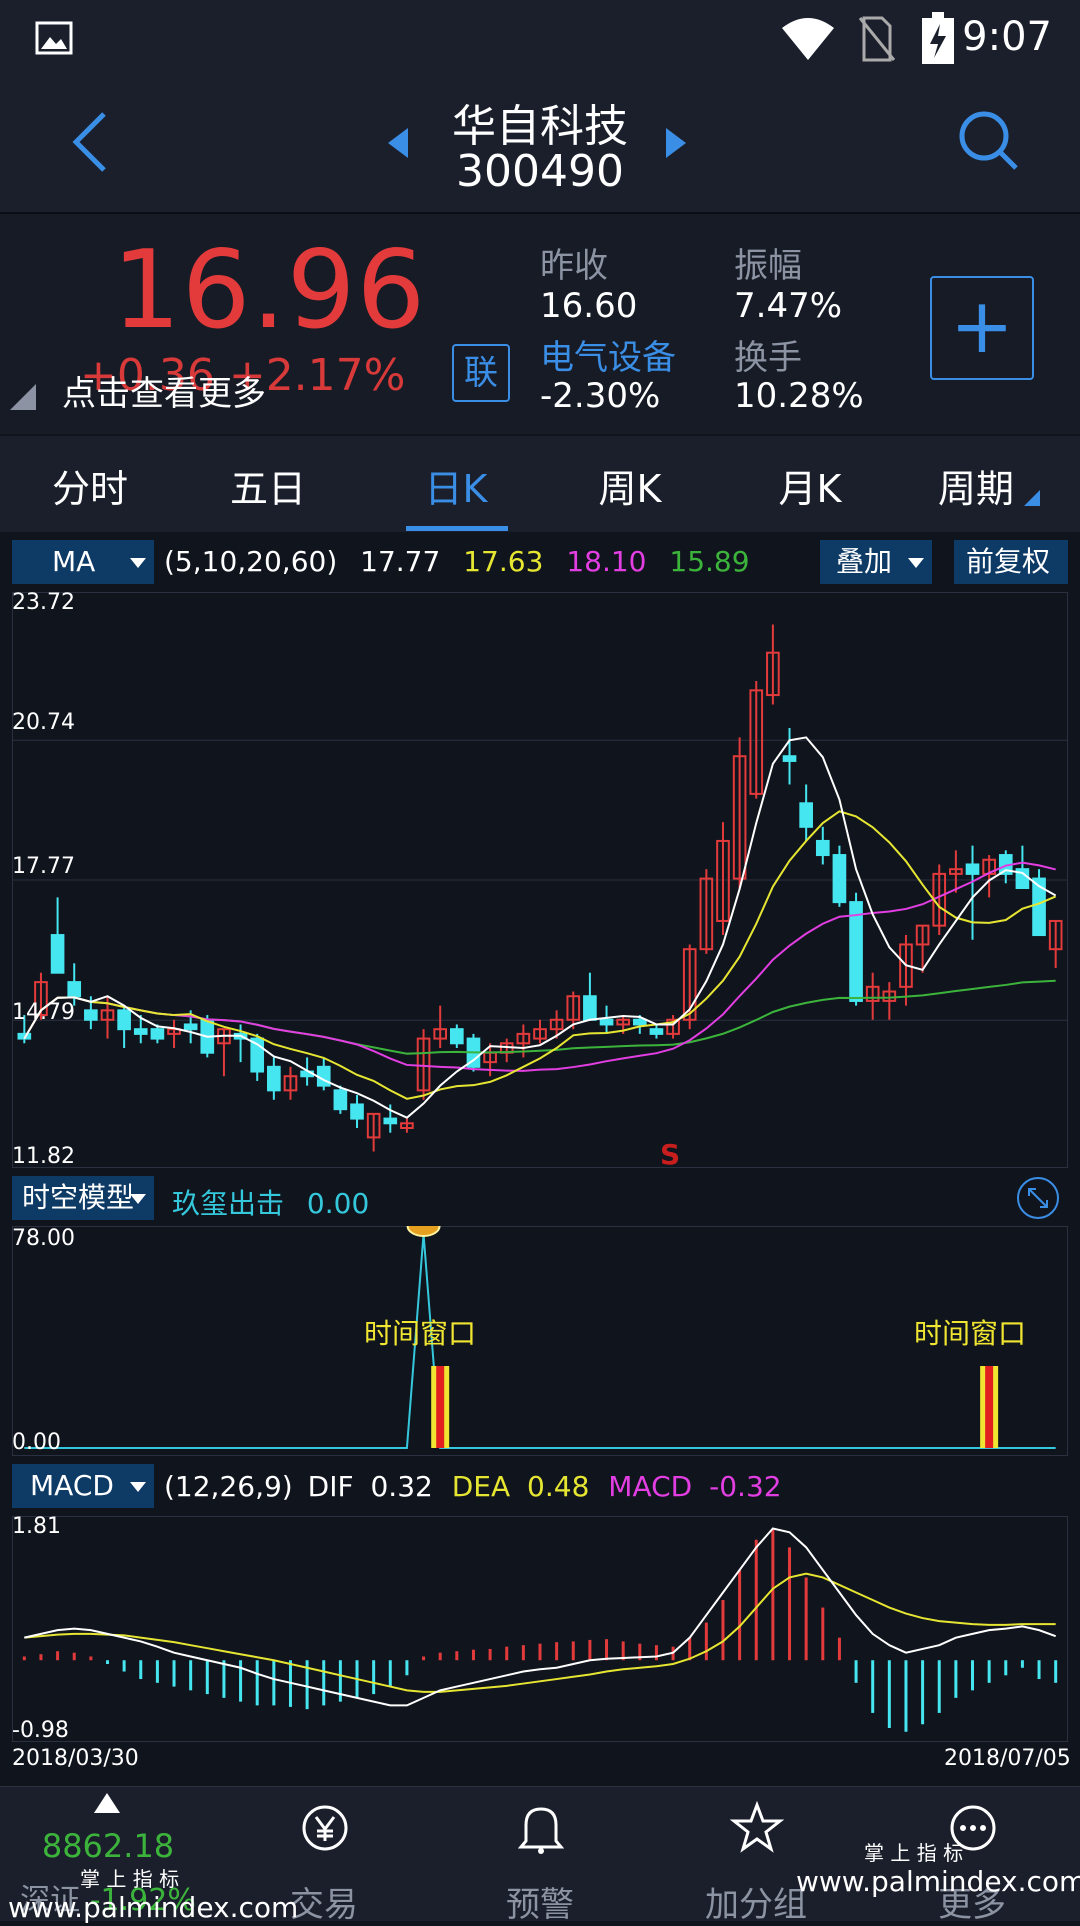 This screenshot has height=1926, width=1080. What do you see at coordinates (589, 306) in the screenshot?
I see `prev-close-value: 16.60` at bounding box center [589, 306].